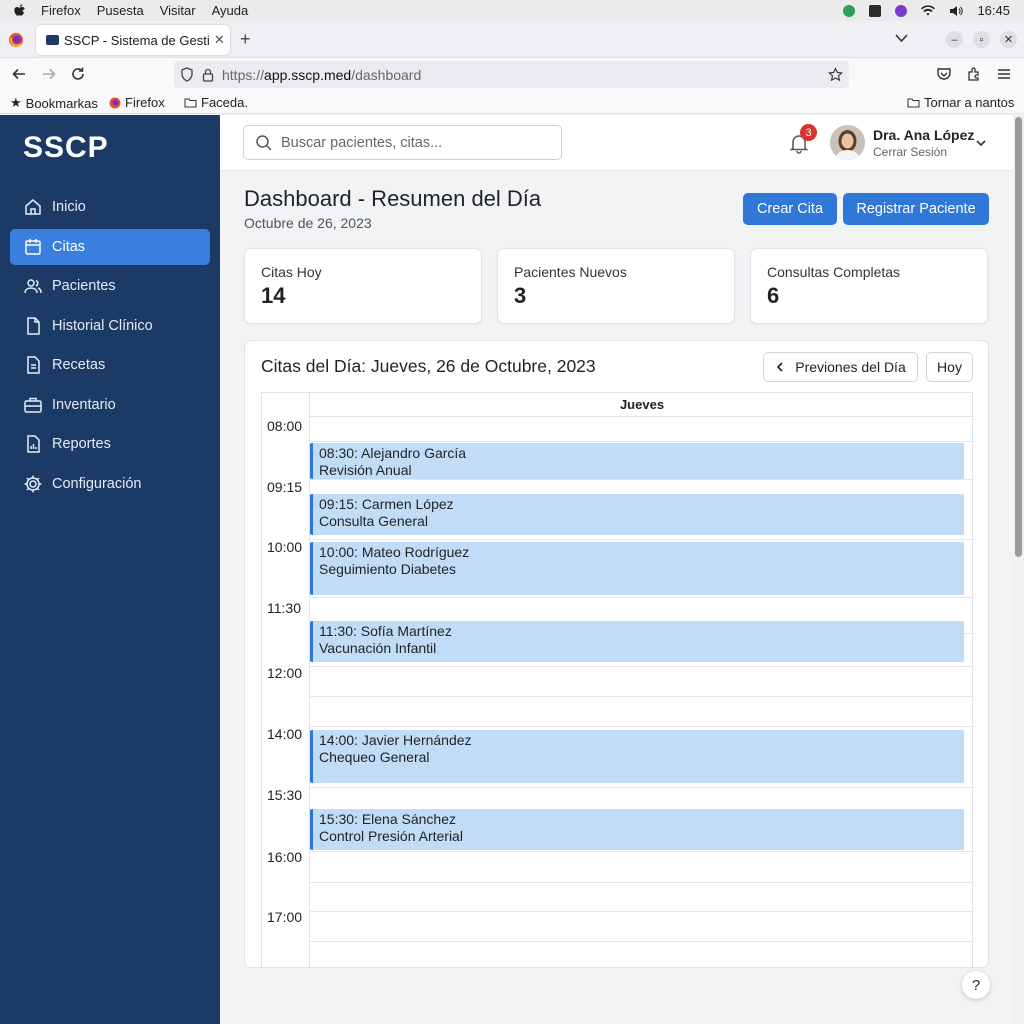  I want to click on maximize-icon: ▫, so click(981, 39).